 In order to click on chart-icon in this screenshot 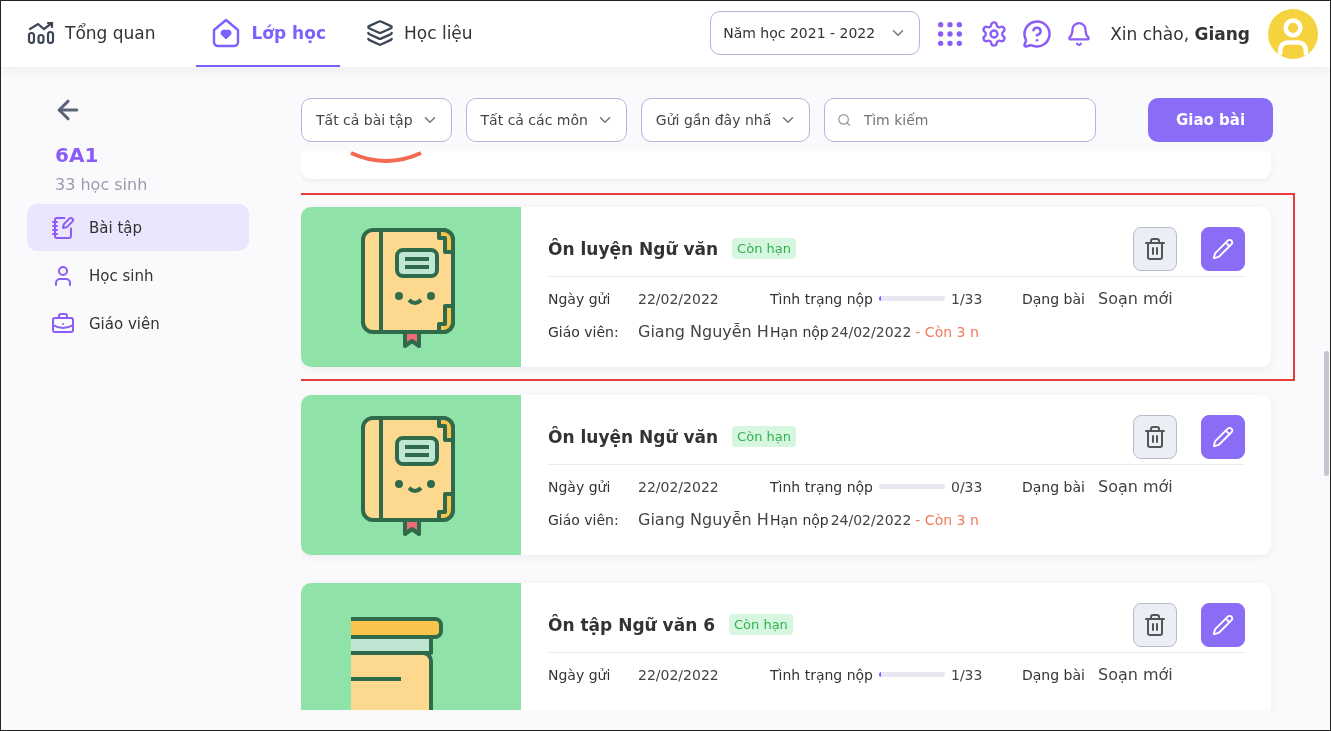, I will do `click(41, 33)`.